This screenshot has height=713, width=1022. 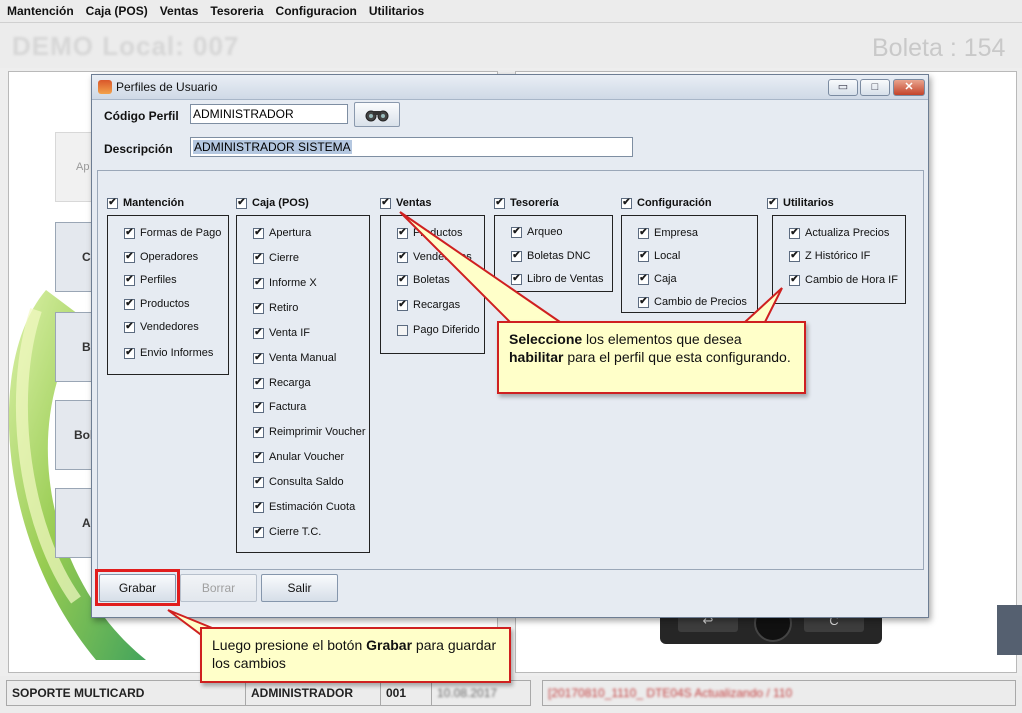 I want to click on item-boletas-dnc: ✔ Boletas DNC, so click(x=551, y=256).